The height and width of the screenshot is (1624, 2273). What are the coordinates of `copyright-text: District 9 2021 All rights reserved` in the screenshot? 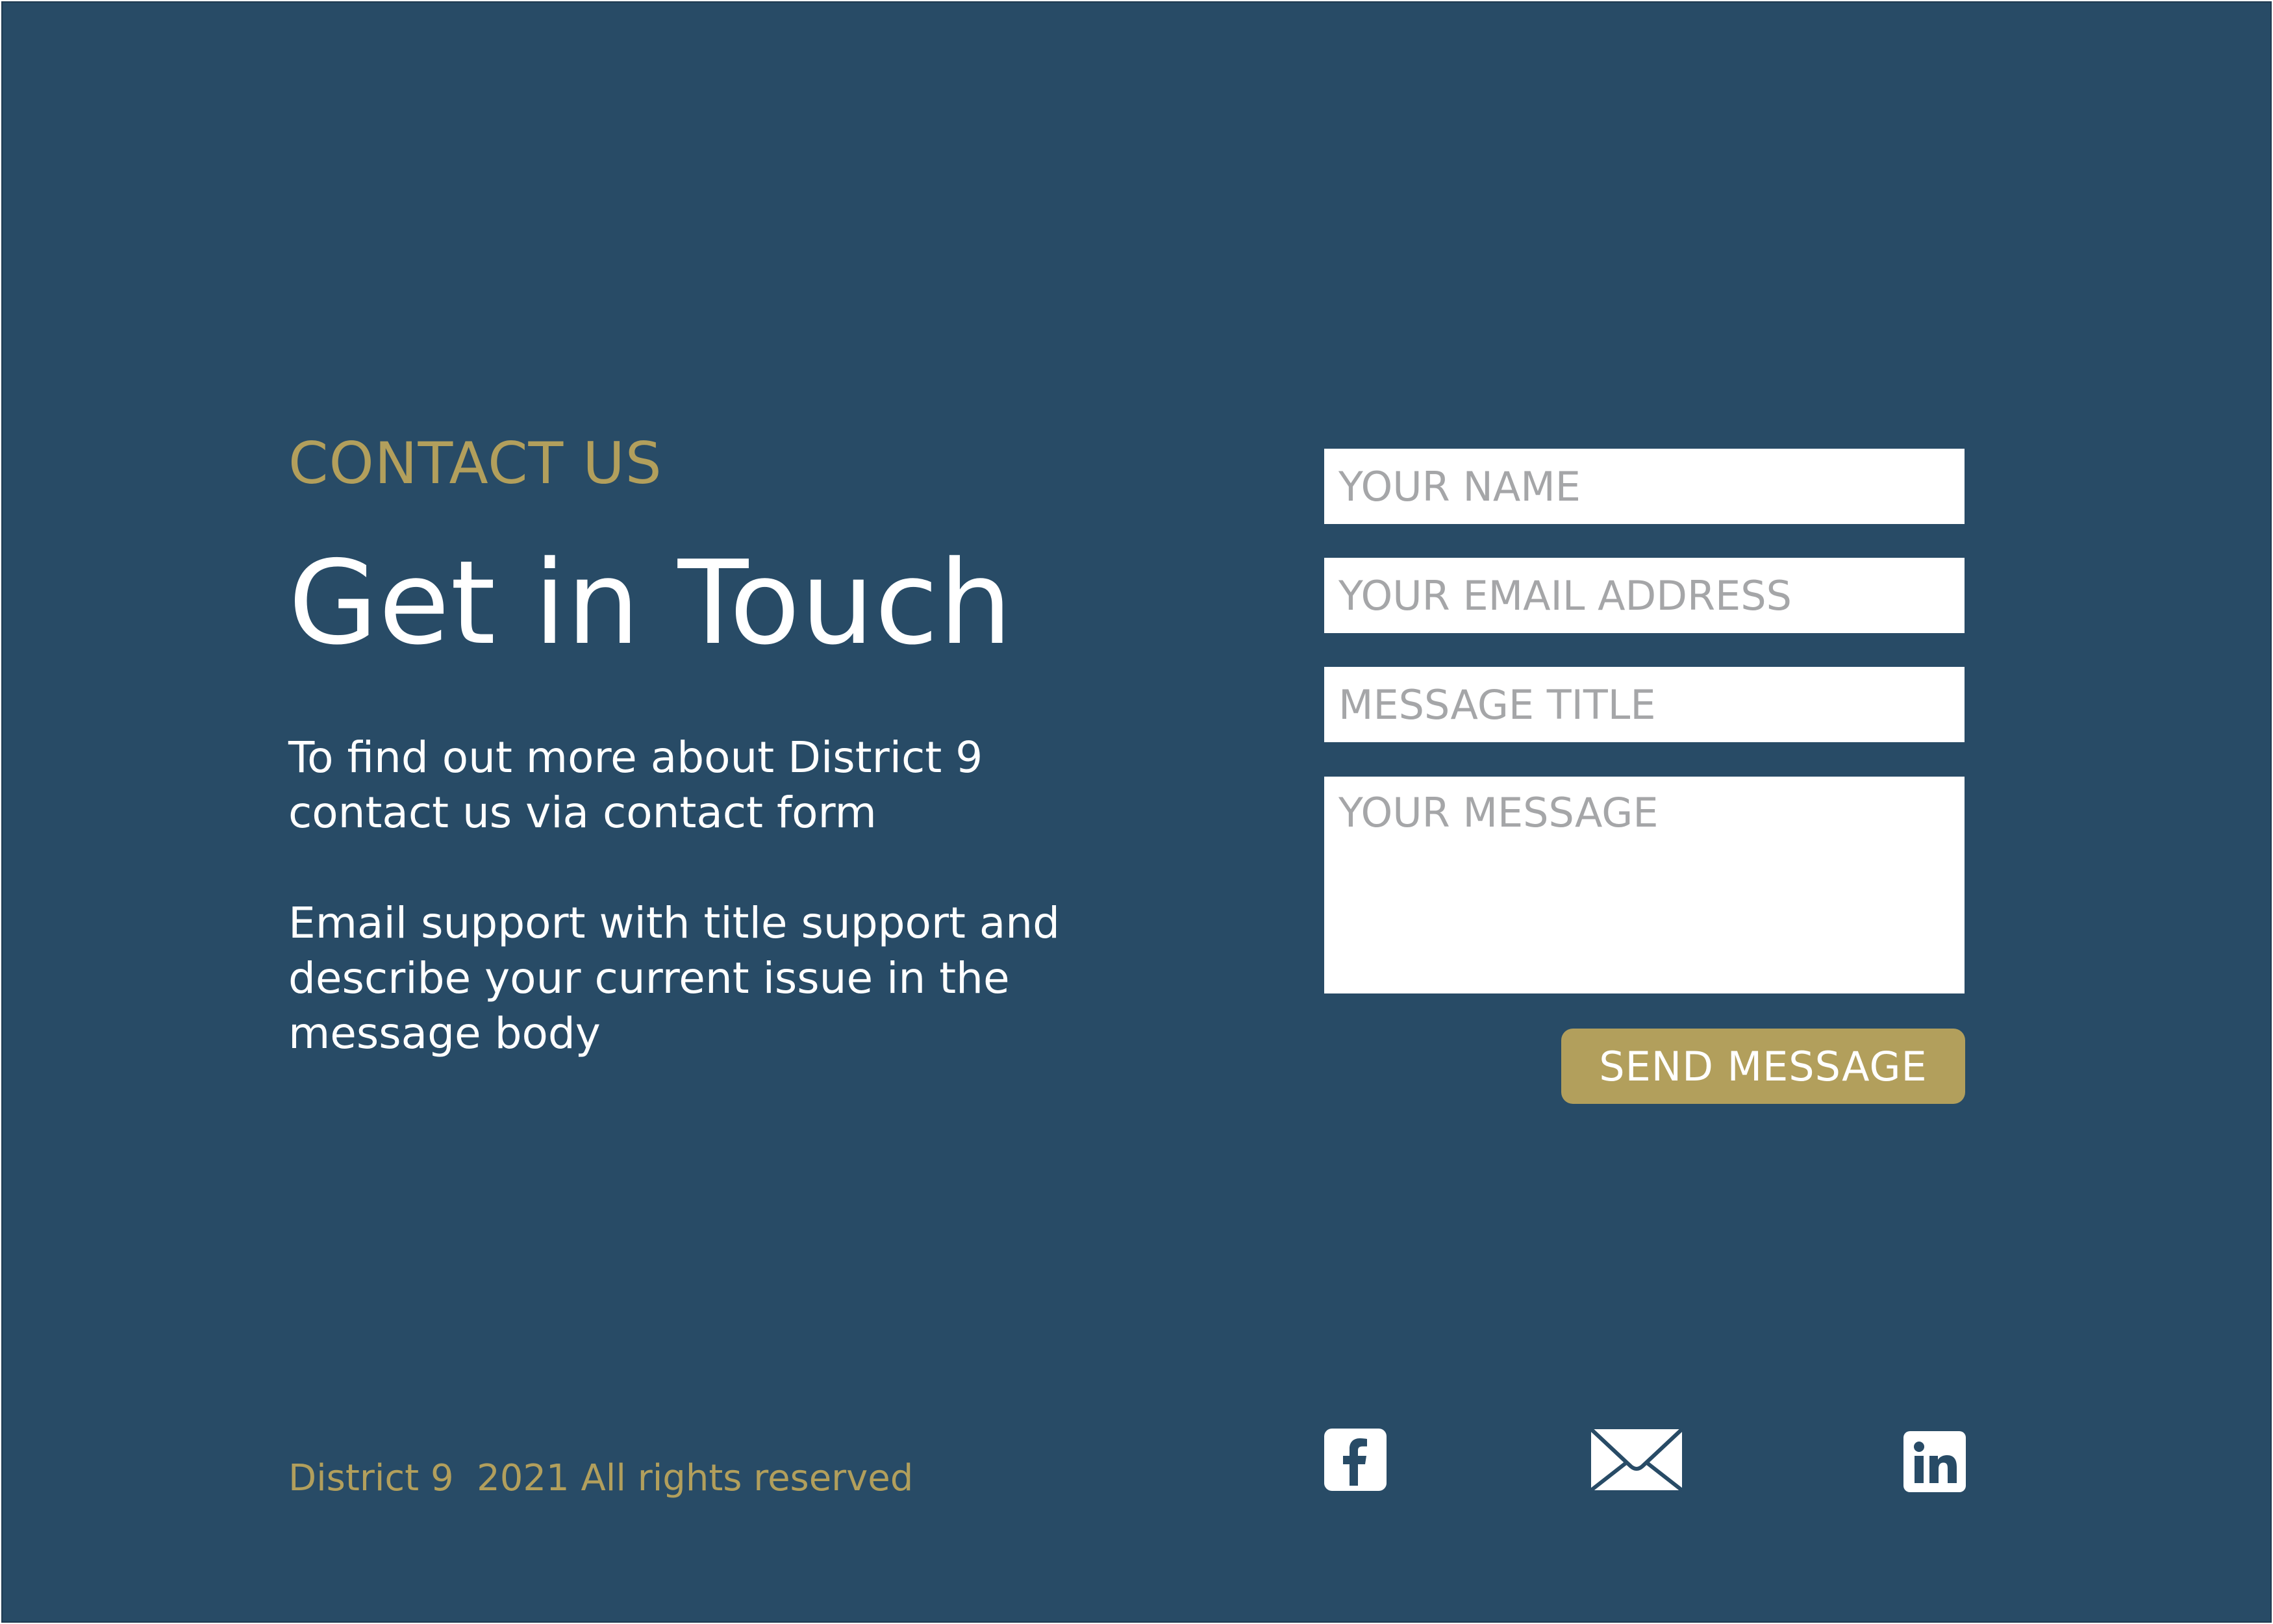 It's located at (601, 1478).